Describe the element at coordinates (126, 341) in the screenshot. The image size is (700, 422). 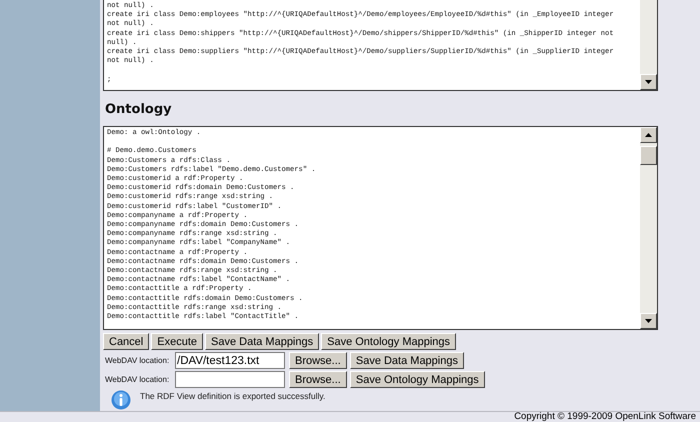
I see `action-button: Cancel` at that location.